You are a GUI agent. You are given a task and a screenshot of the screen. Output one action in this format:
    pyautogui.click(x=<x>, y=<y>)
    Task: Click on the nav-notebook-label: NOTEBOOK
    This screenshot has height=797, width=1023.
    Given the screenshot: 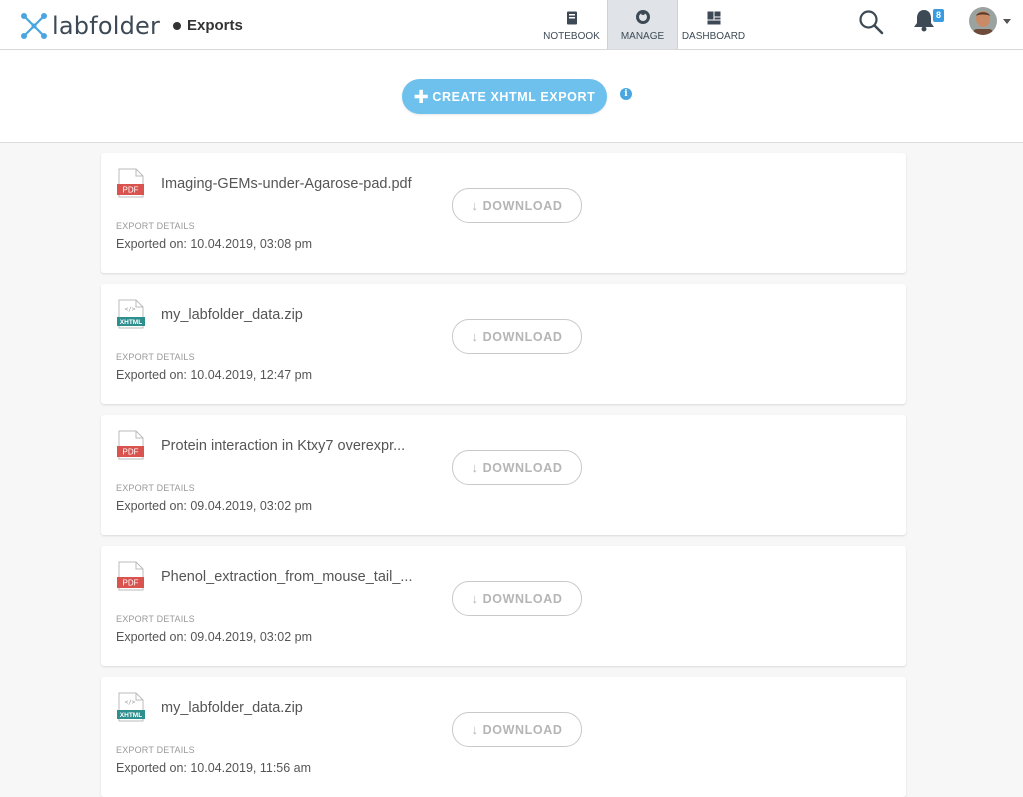 What is the action you would take?
    pyautogui.click(x=571, y=36)
    